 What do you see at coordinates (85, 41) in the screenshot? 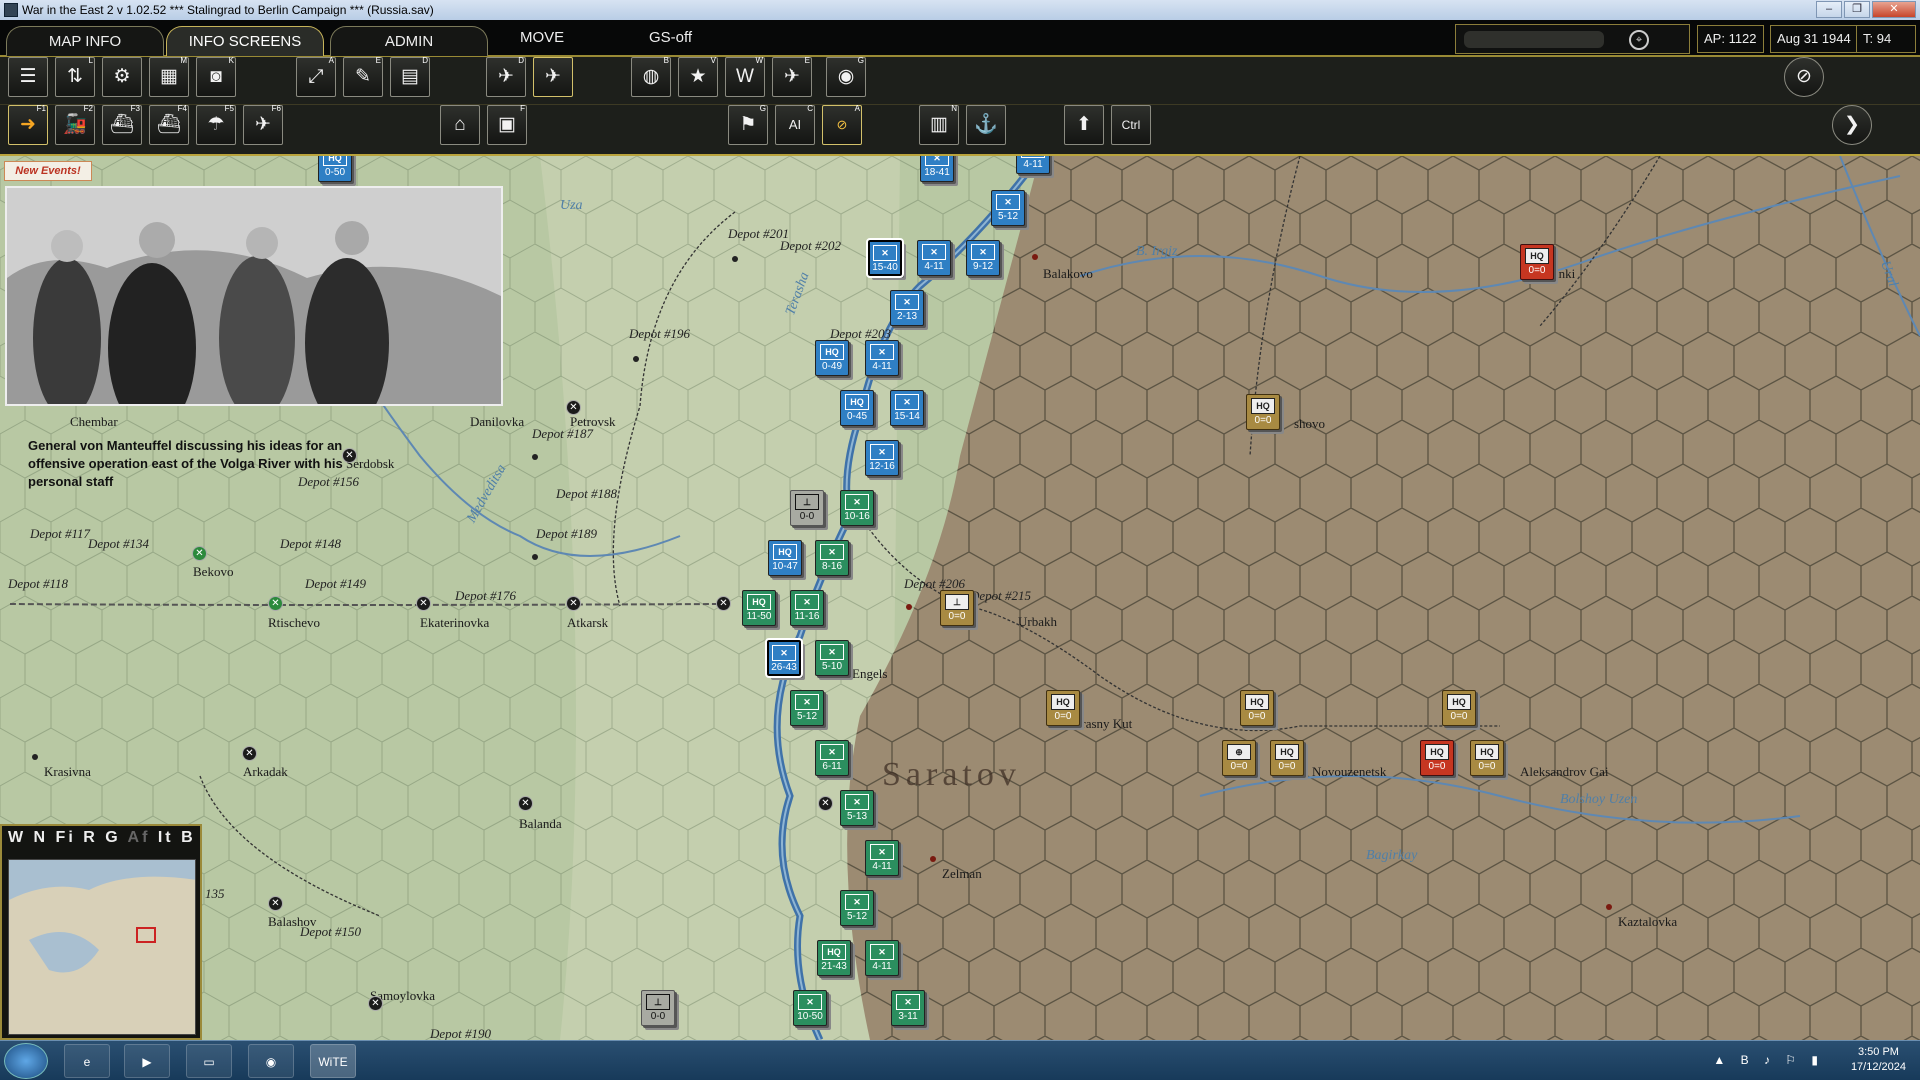
I see `tab-map-info: MAP INFO` at bounding box center [85, 41].